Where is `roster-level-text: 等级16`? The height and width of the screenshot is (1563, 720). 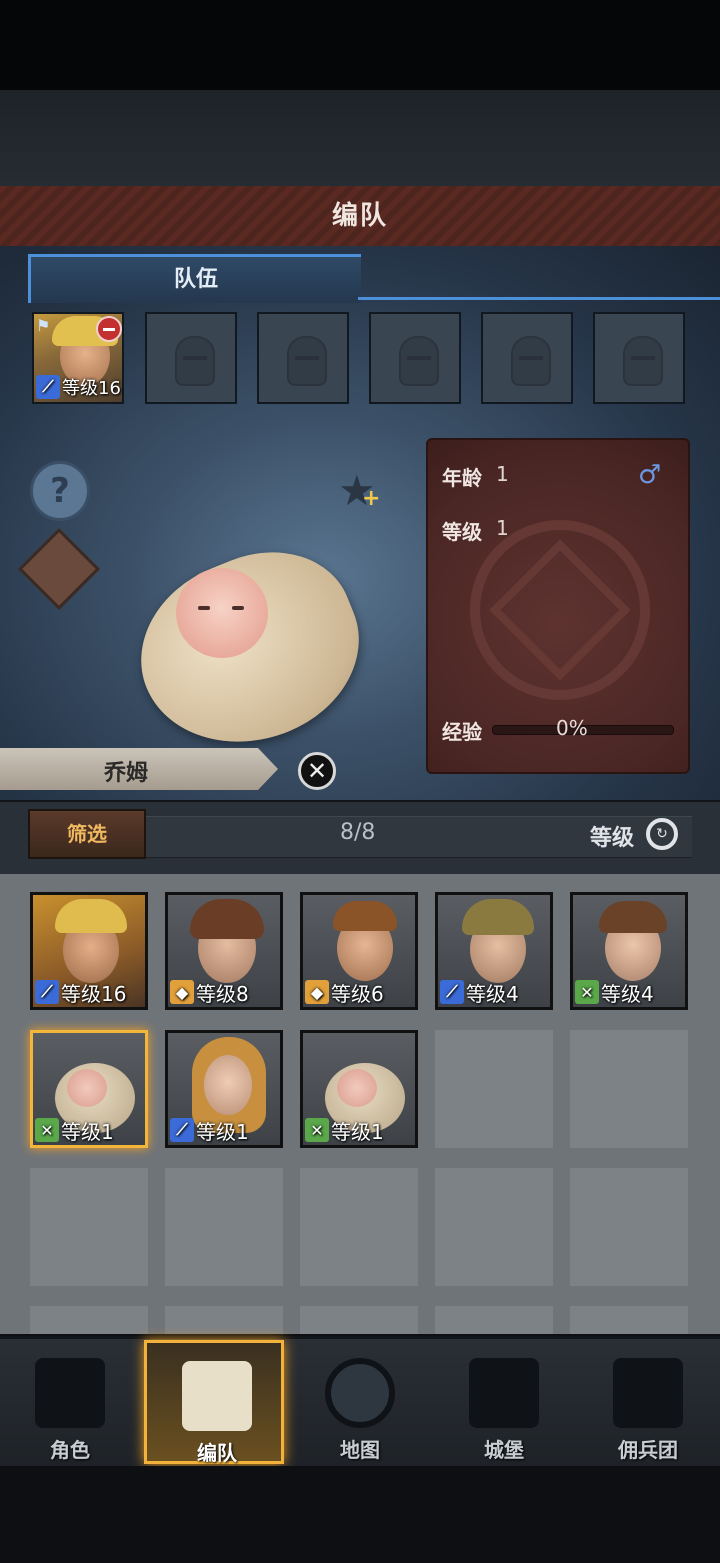 roster-level-text: 等级16 is located at coordinates (94, 993).